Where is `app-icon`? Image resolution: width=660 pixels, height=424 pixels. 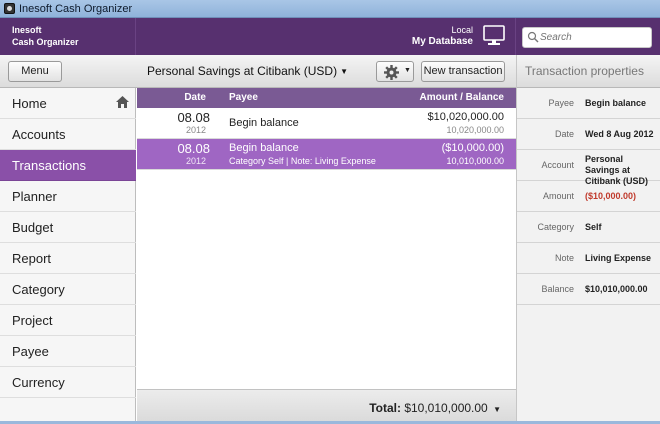
app-icon is located at coordinates (9, 8).